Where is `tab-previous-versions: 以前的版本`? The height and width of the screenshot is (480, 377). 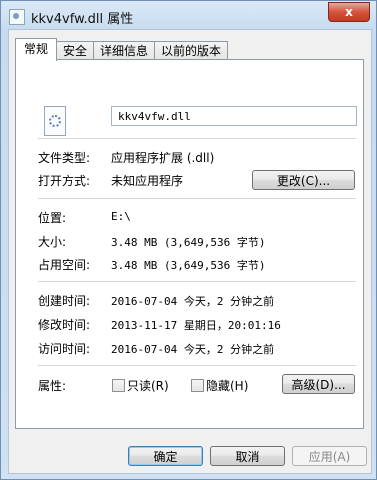
tab-previous-versions: 以前的版本 is located at coordinates (191, 51).